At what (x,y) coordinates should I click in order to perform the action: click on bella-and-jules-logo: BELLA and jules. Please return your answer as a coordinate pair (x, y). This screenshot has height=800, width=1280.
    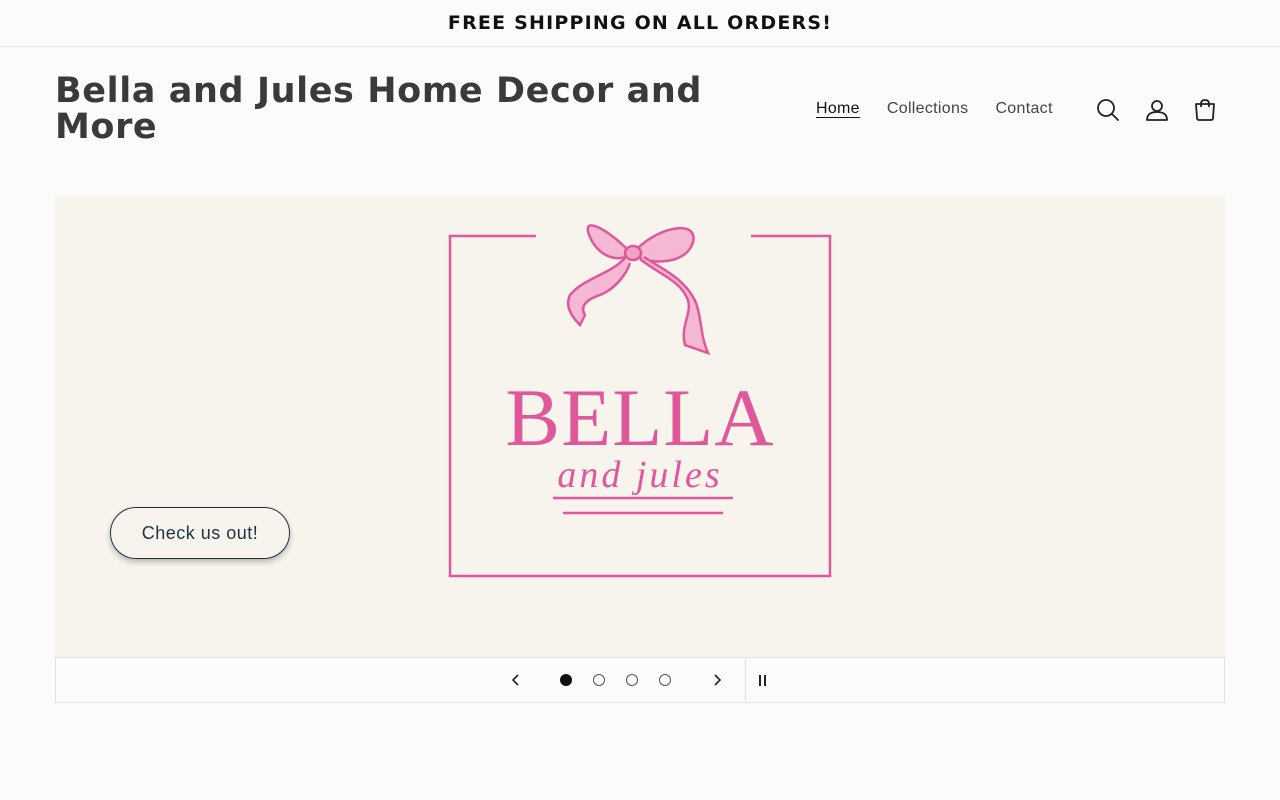
    Looking at the image, I should click on (640, 400).